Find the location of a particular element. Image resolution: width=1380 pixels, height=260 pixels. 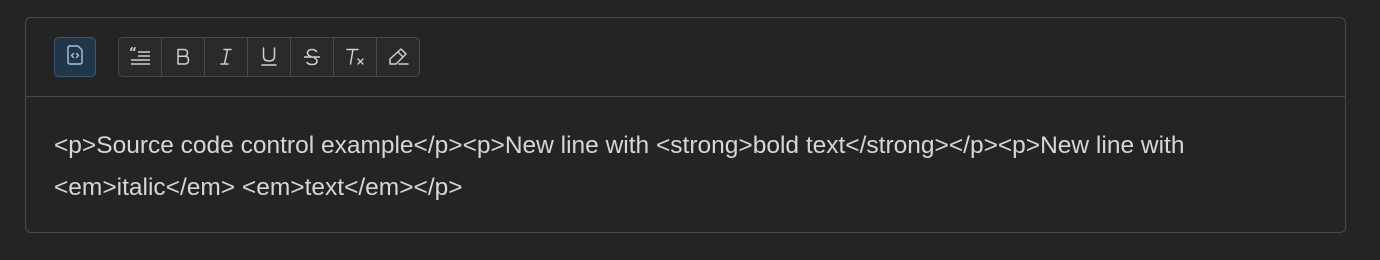

source-code-icon is located at coordinates (75, 57).